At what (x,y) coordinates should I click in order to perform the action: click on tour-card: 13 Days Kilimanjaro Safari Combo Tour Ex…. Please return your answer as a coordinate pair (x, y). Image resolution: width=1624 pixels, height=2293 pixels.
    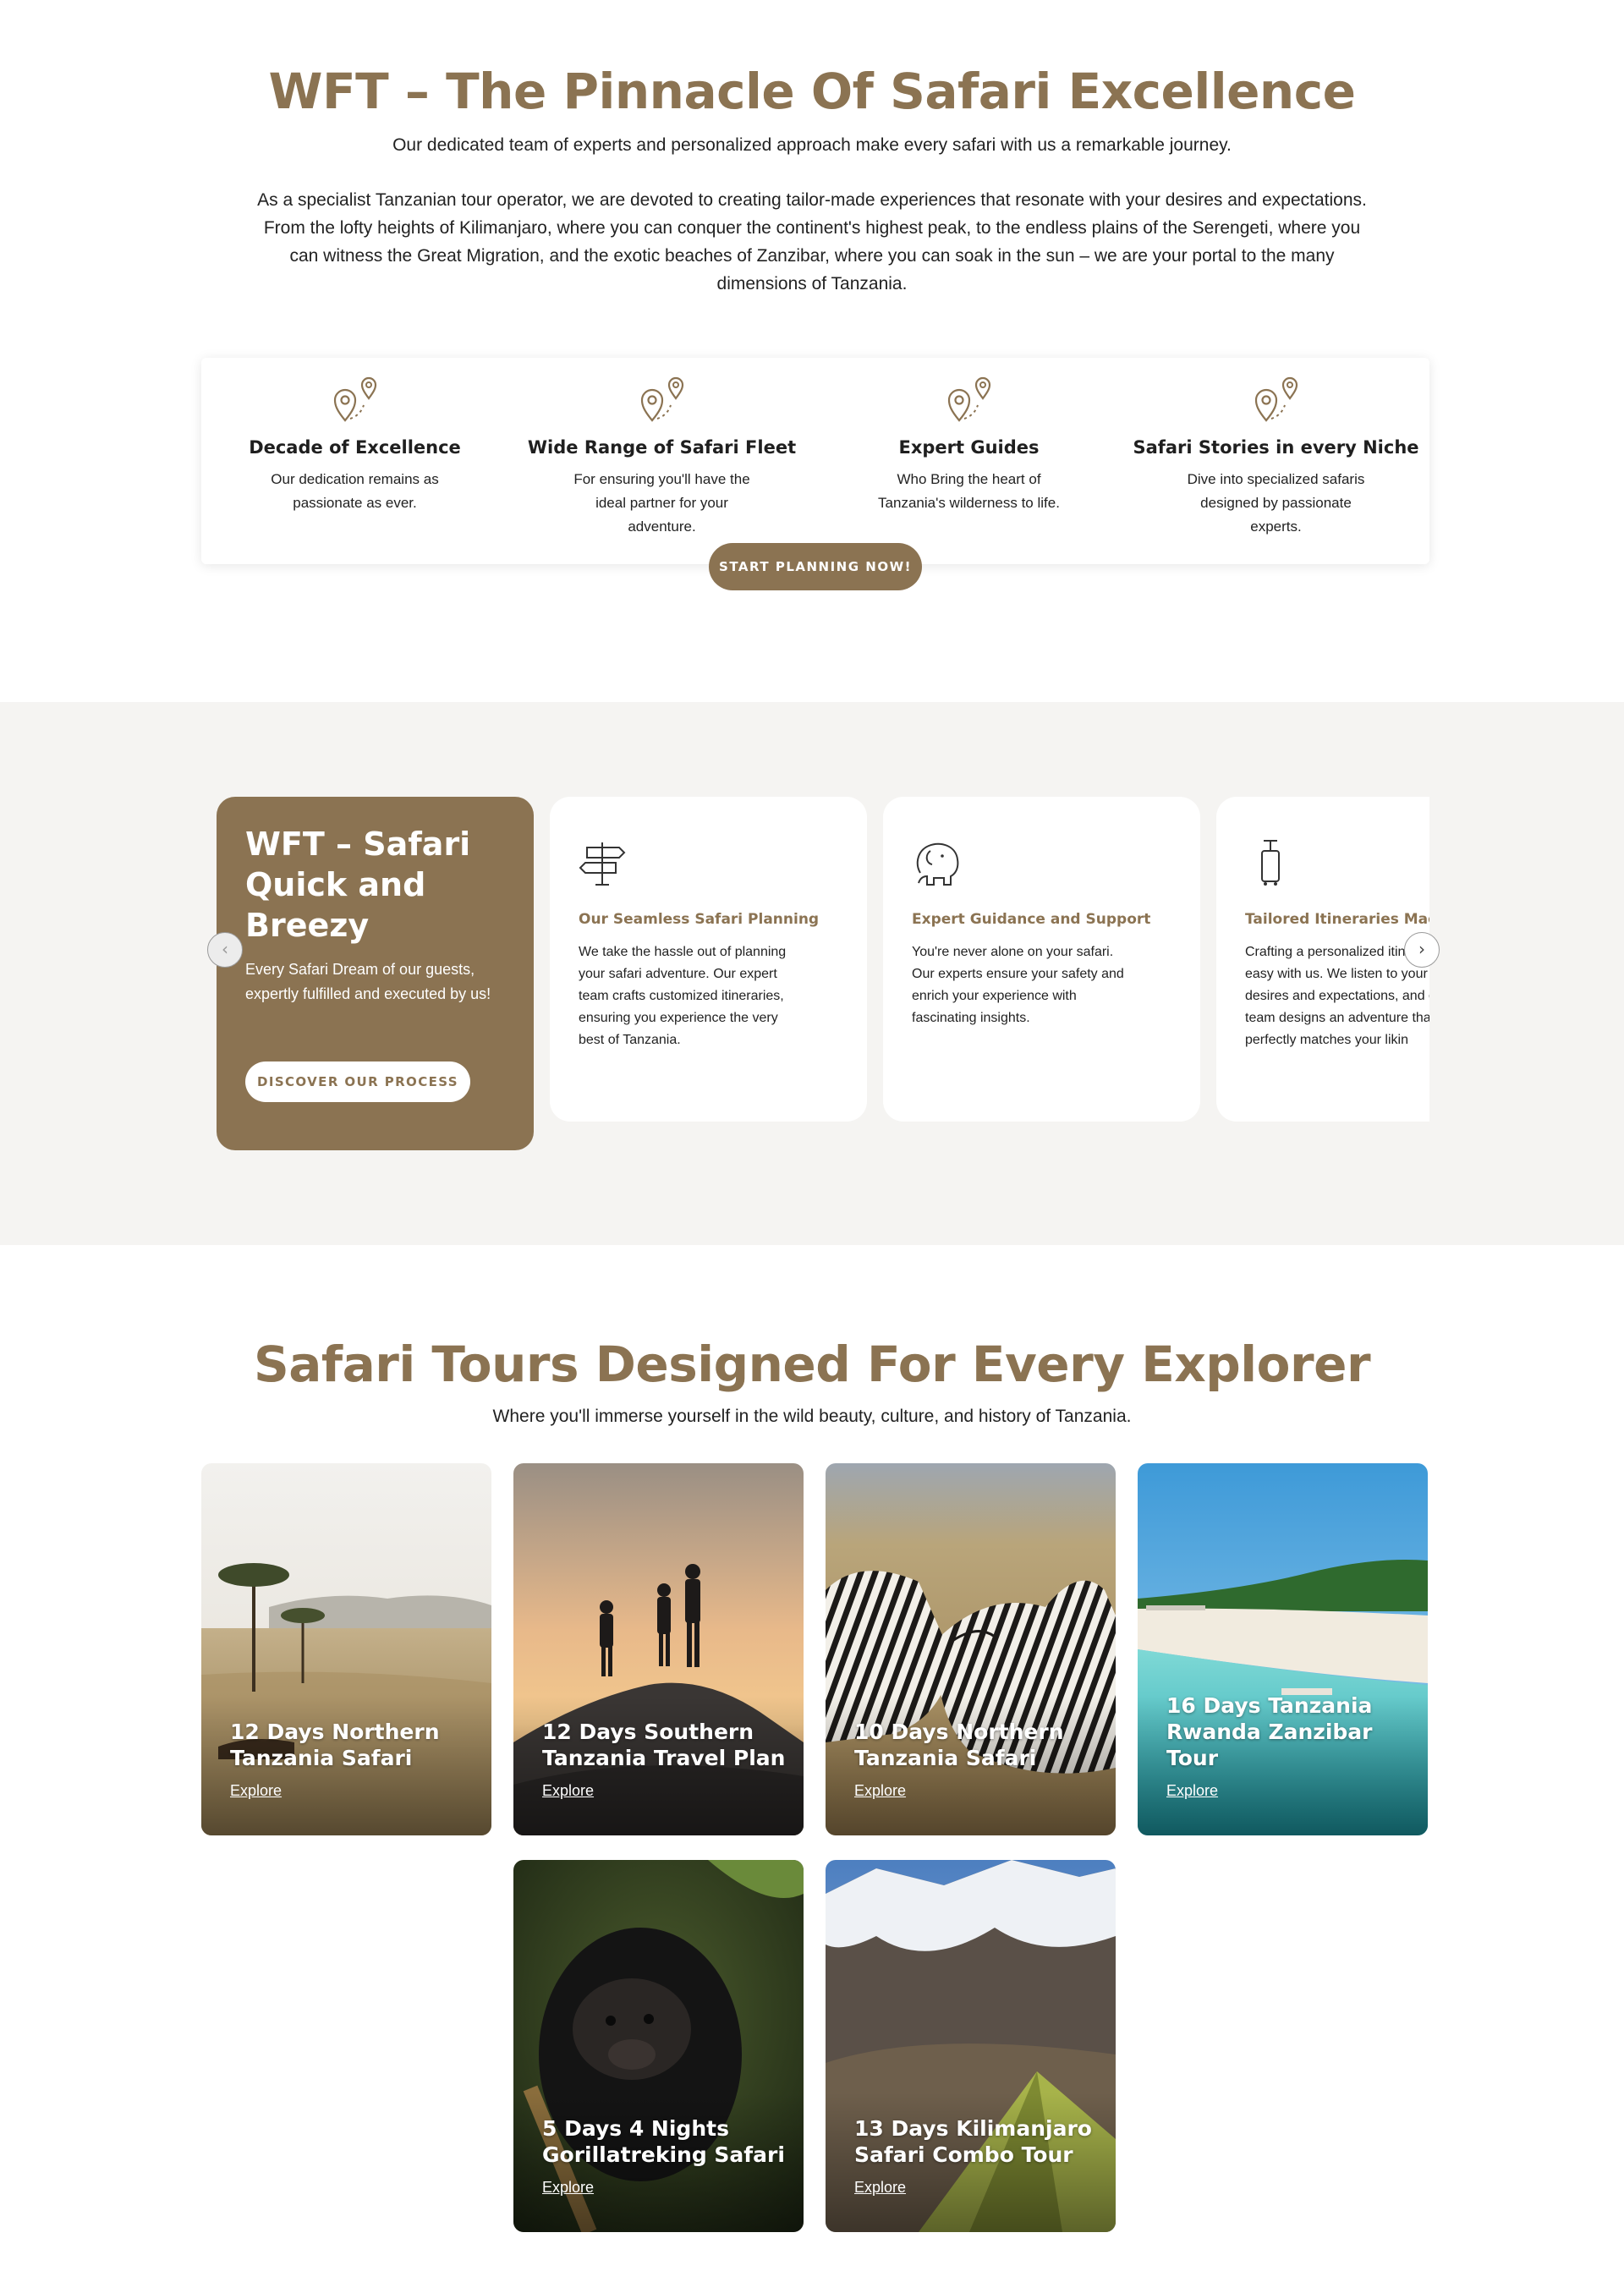
    Looking at the image, I should click on (971, 2046).